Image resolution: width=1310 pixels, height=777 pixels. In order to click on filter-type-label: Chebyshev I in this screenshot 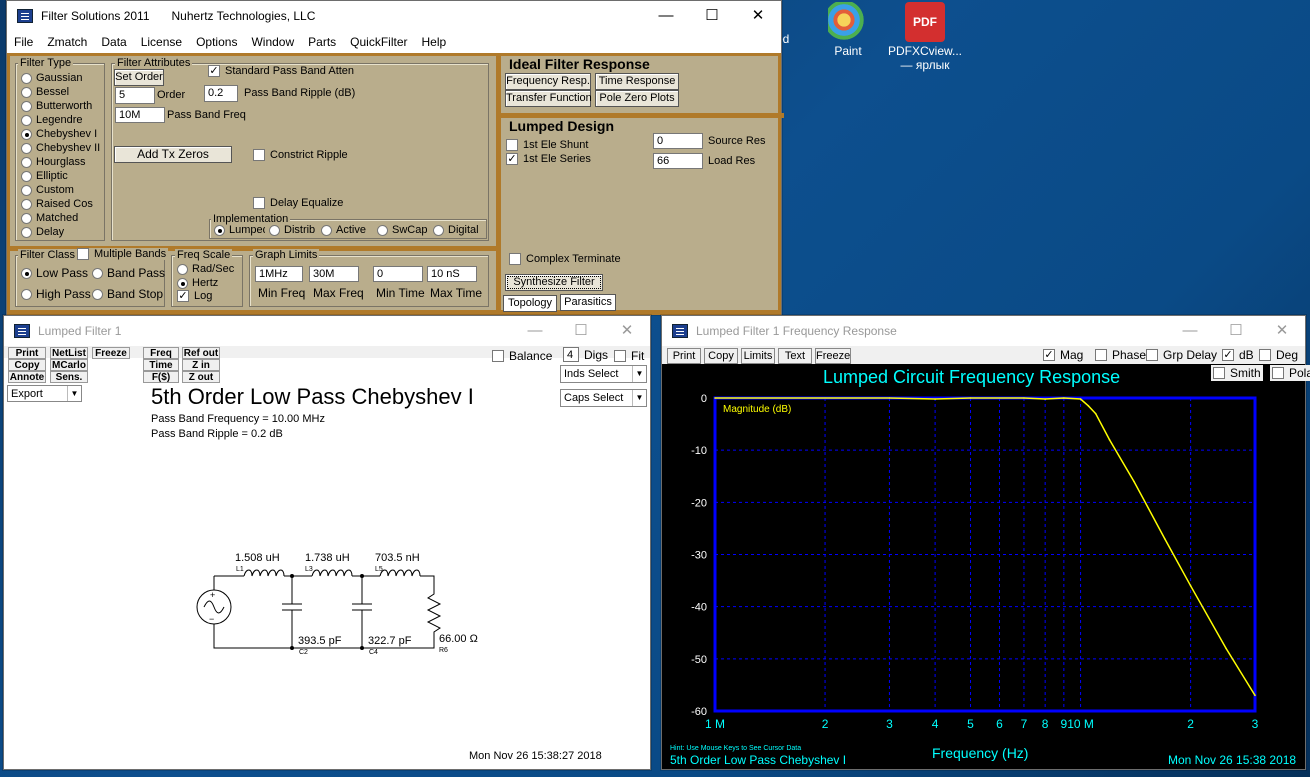, I will do `click(67, 134)`.